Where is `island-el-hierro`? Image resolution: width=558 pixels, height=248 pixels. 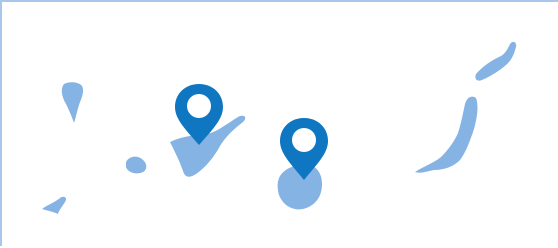 island-el-hierro is located at coordinates (54, 205).